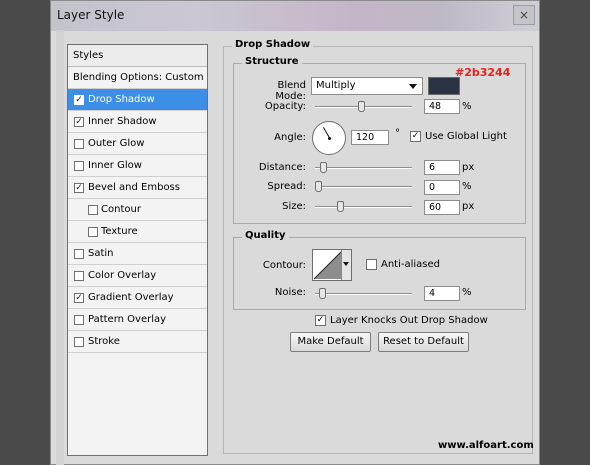 The height and width of the screenshot is (465, 590). Describe the element at coordinates (290, 91) in the screenshot. I see `blend-mode-label: Blend Mode:` at that location.